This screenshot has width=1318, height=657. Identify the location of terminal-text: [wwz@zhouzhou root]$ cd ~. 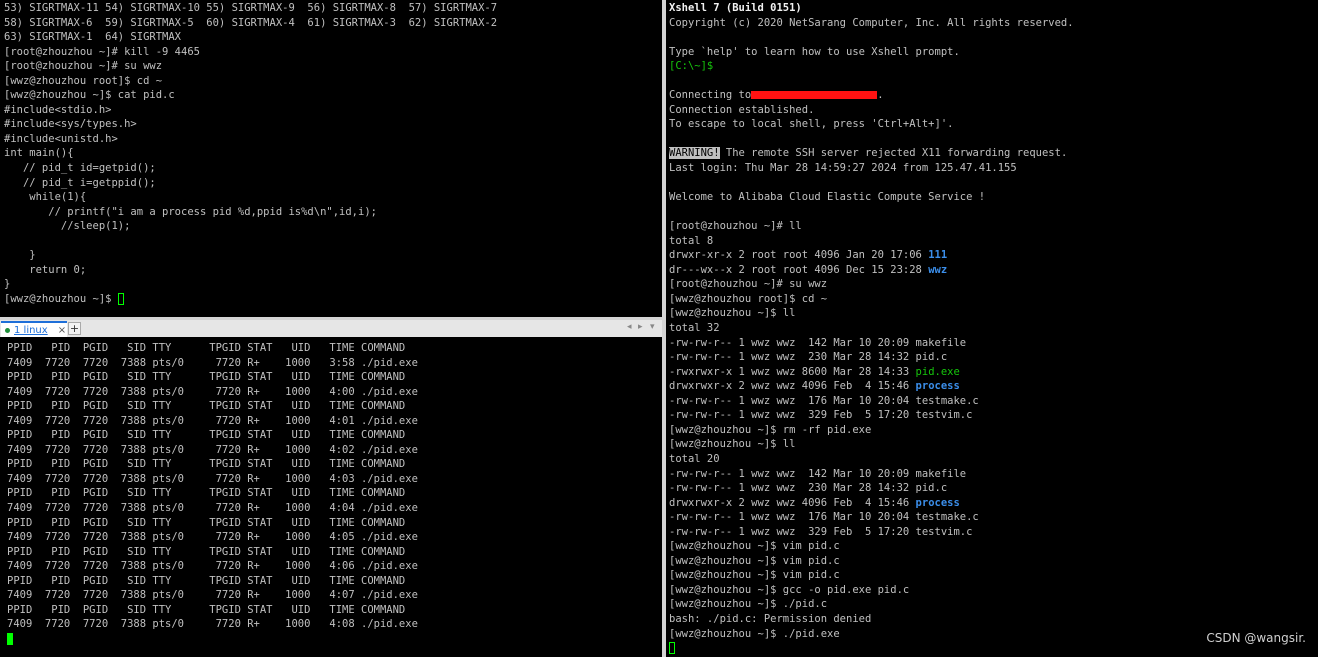
(83, 80).